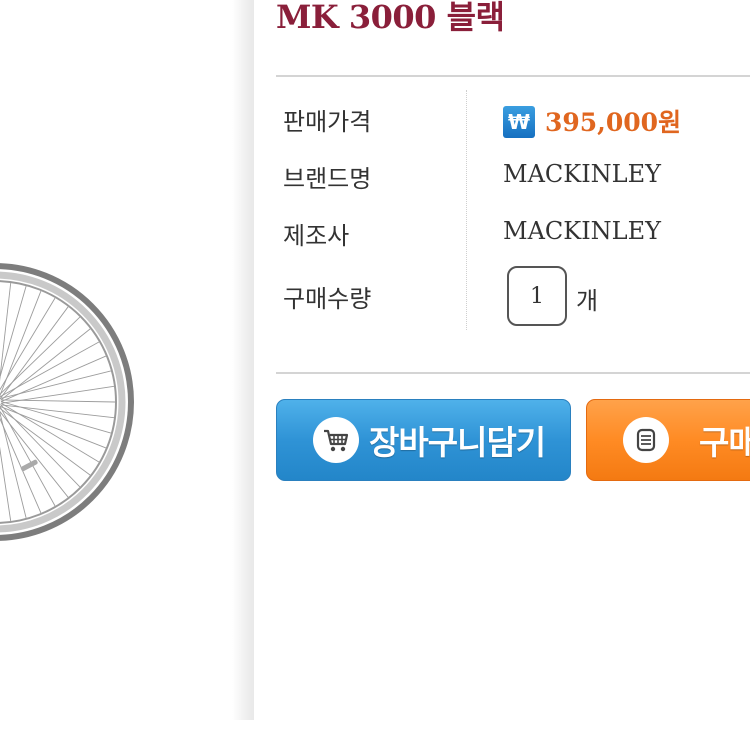 This screenshot has height=750, width=750. What do you see at coordinates (582, 174) in the screenshot?
I see `brand-value: MACKINLEY` at bounding box center [582, 174].